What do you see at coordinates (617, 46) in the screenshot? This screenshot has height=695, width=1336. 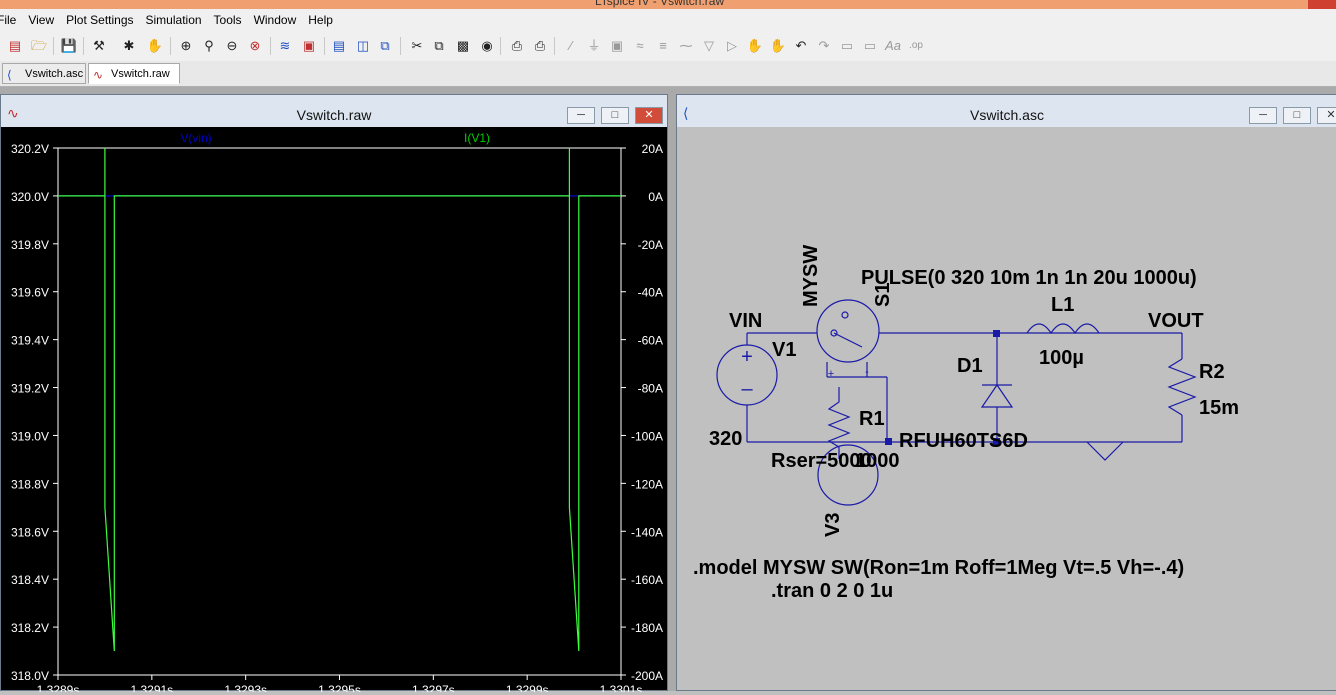 I see `label-net-icon: ▣` at bounding box center [617, 46].